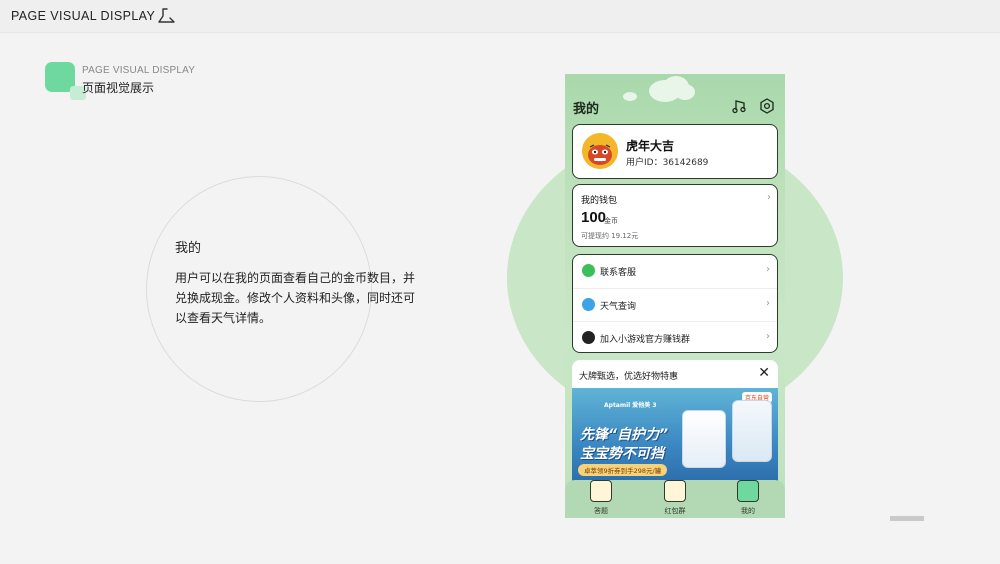 The height and width of the screenshot is (564, 1000). Describe the element at coordinates (188, 248) in the screenshot. I see `description-title: 我的` at that location.